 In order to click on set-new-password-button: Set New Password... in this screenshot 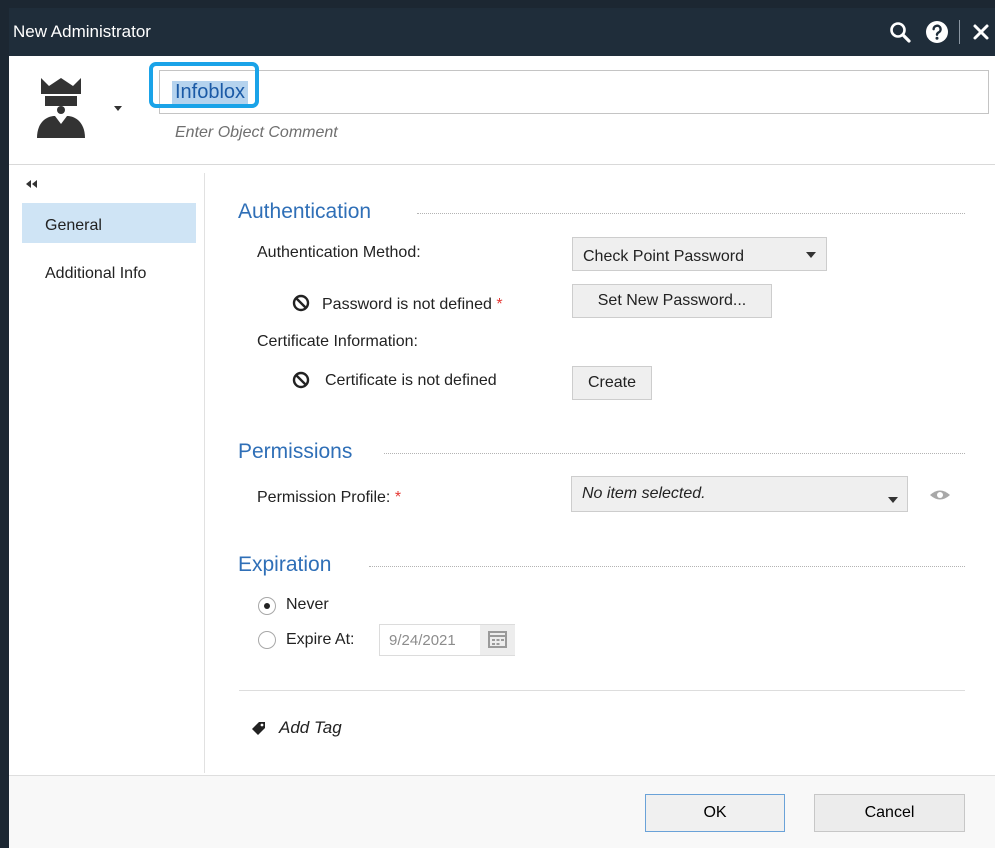, I will do `click(672, 301)`.